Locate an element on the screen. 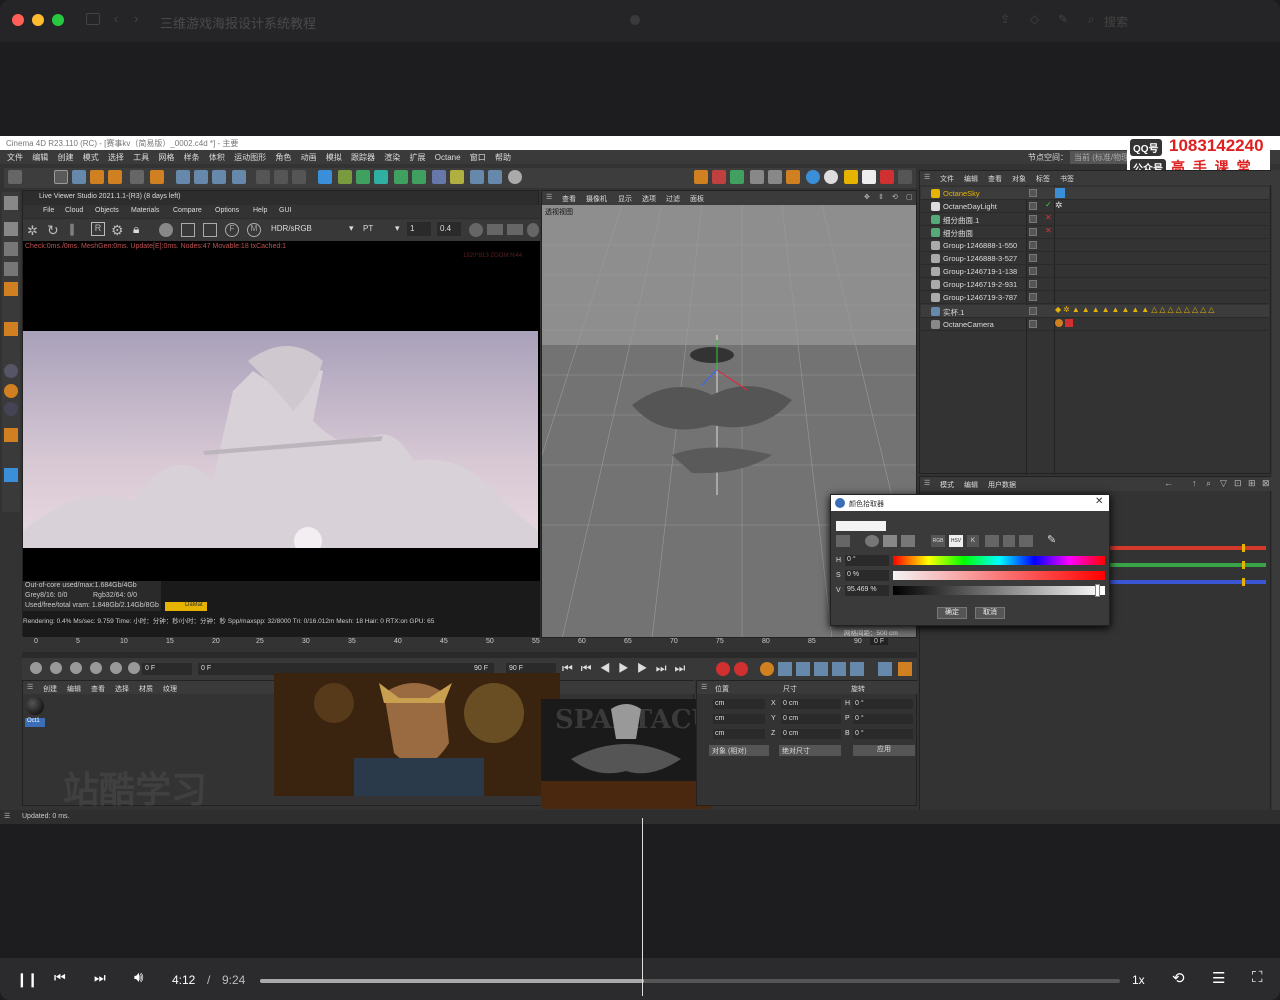 The image size is (1280, 1000). up-arrow-icon: ↑ is located at coordinates (1194, 483).